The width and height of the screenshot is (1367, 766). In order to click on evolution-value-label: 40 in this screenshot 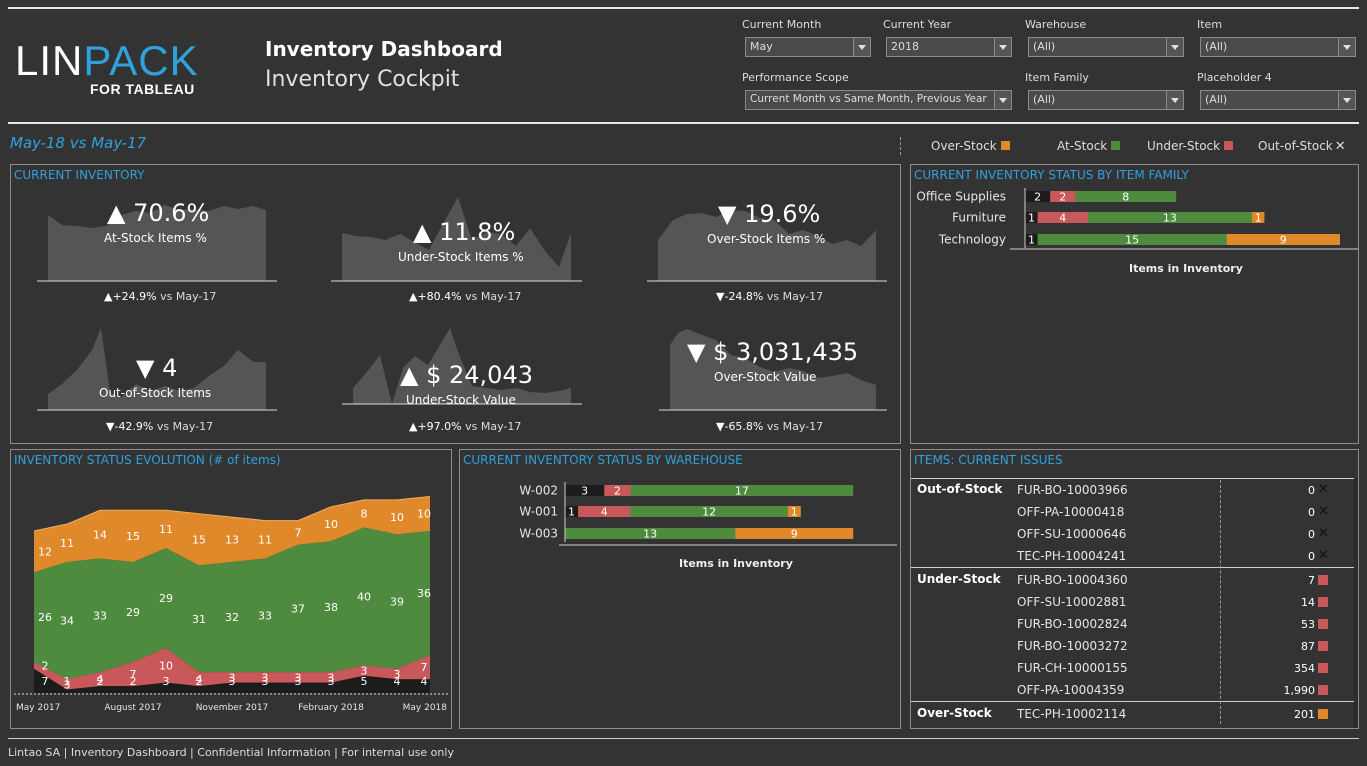, I will do `click(364, 596)`.